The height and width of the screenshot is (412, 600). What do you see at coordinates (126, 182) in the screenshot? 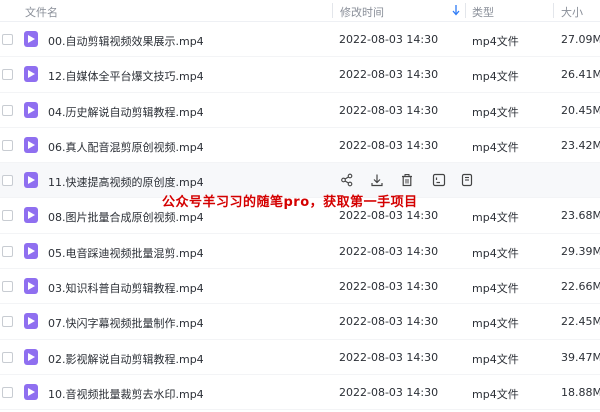
I see `file-name: 11.快速提高视频的原创度.mp4` at bounding box center [126, 182].